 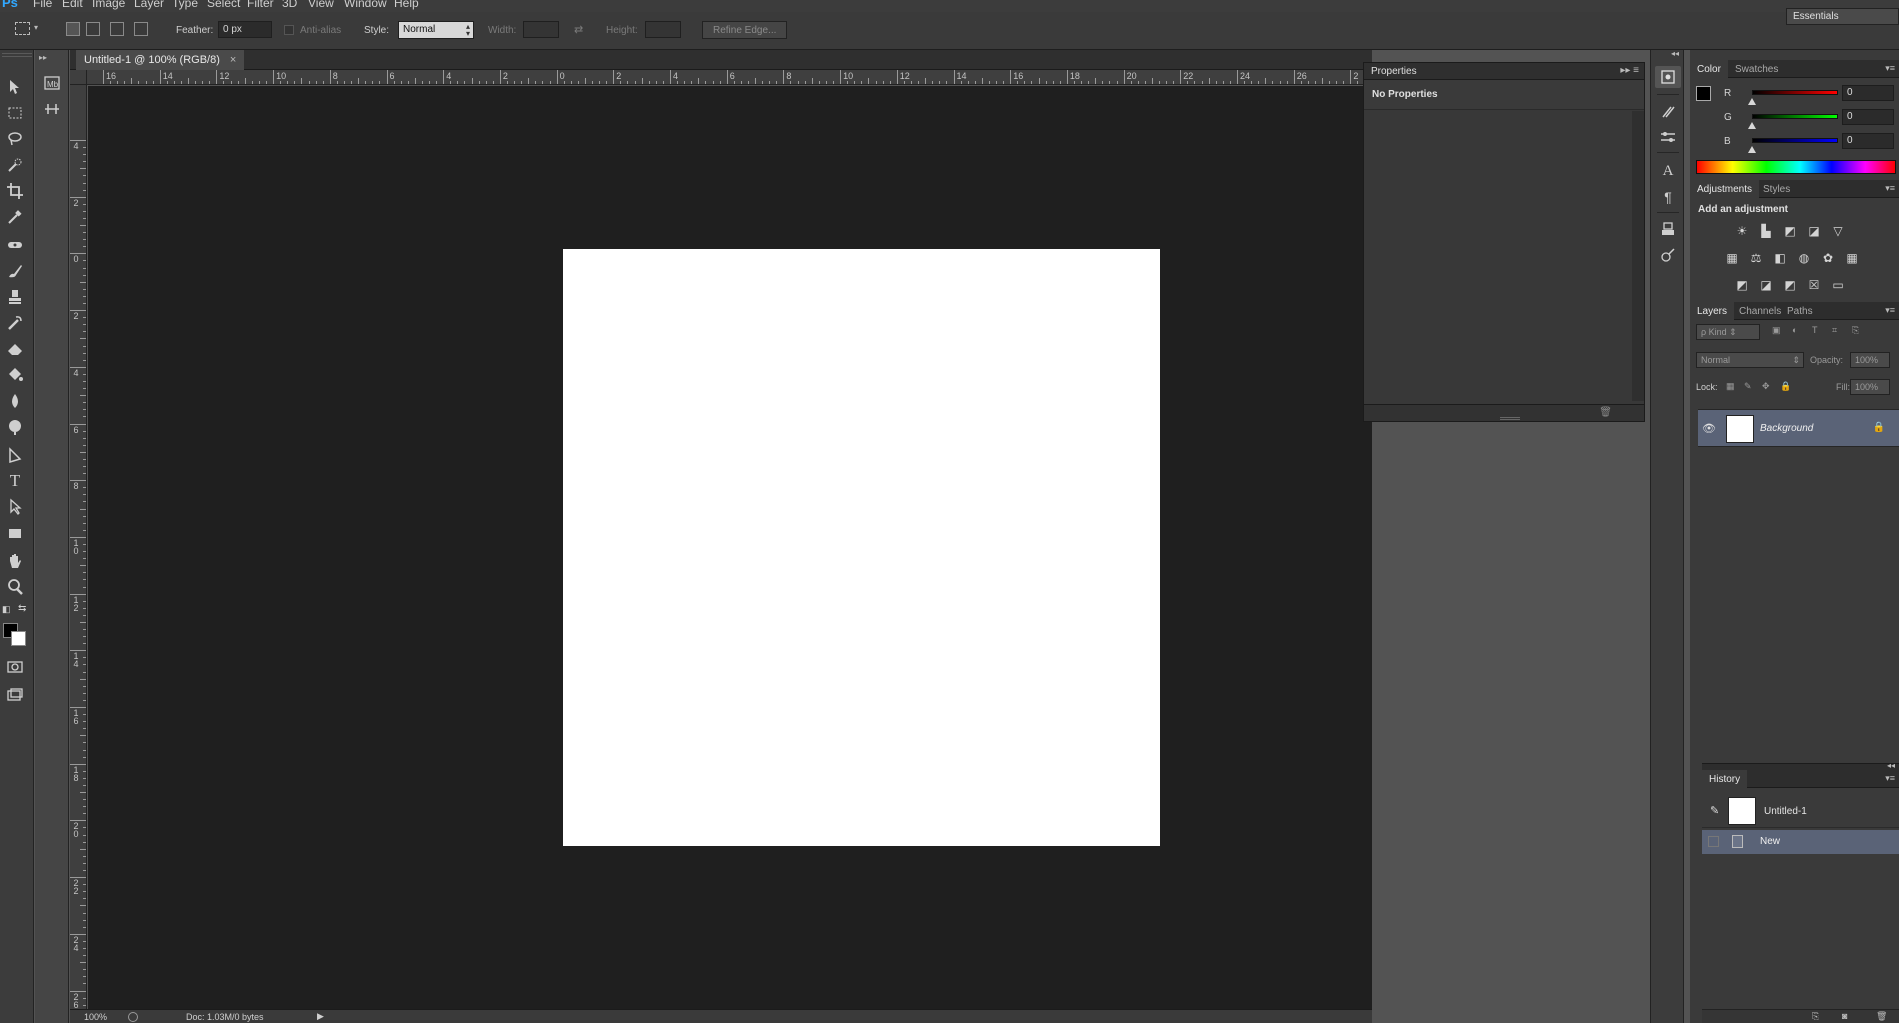 What do you see at coordinates (1868, 141) in the screenshot?
I see `blue-channel-value: 0` at bounding box center [1868, 141].